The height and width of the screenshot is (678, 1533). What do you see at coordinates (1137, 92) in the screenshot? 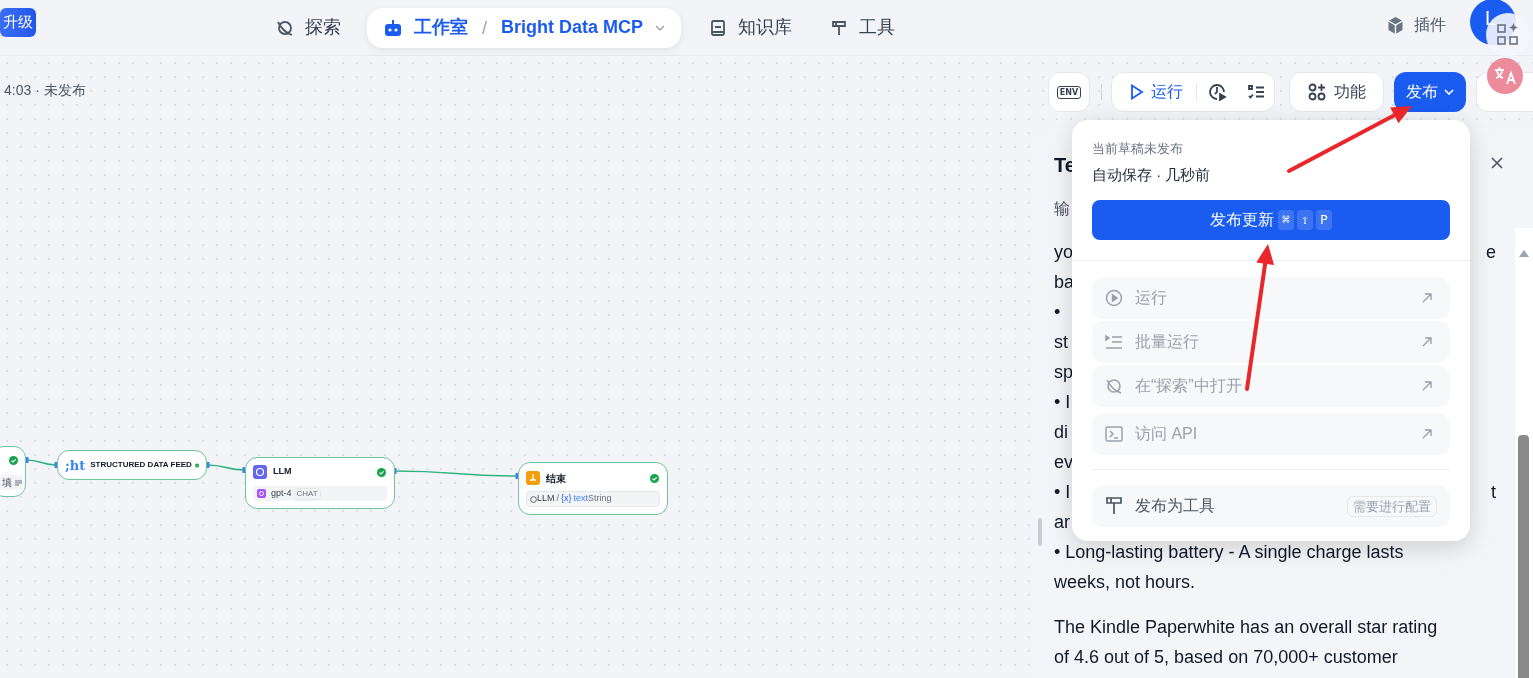
I see `play-icon` at bounding box center [1137, 92].